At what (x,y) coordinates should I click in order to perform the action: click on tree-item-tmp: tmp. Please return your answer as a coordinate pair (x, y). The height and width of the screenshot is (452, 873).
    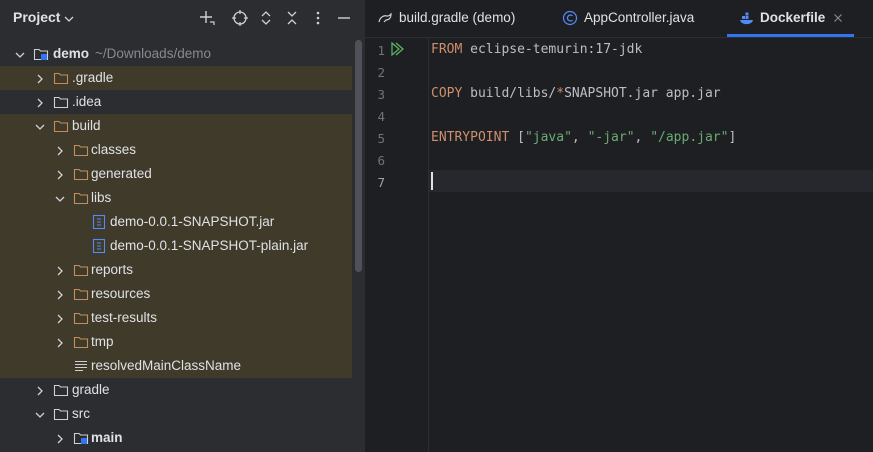
    Looking at the image, I should click on (176, 342).